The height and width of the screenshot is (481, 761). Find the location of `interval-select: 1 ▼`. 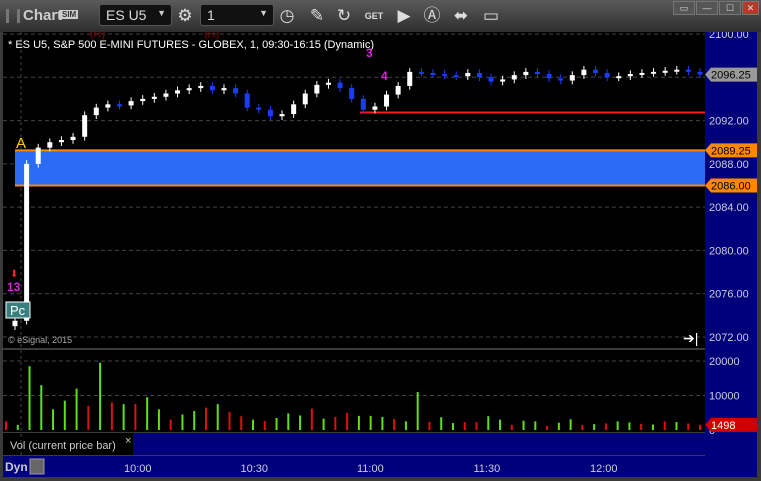

interval-select: 1 ▼ is located at coordinates (237, 15).